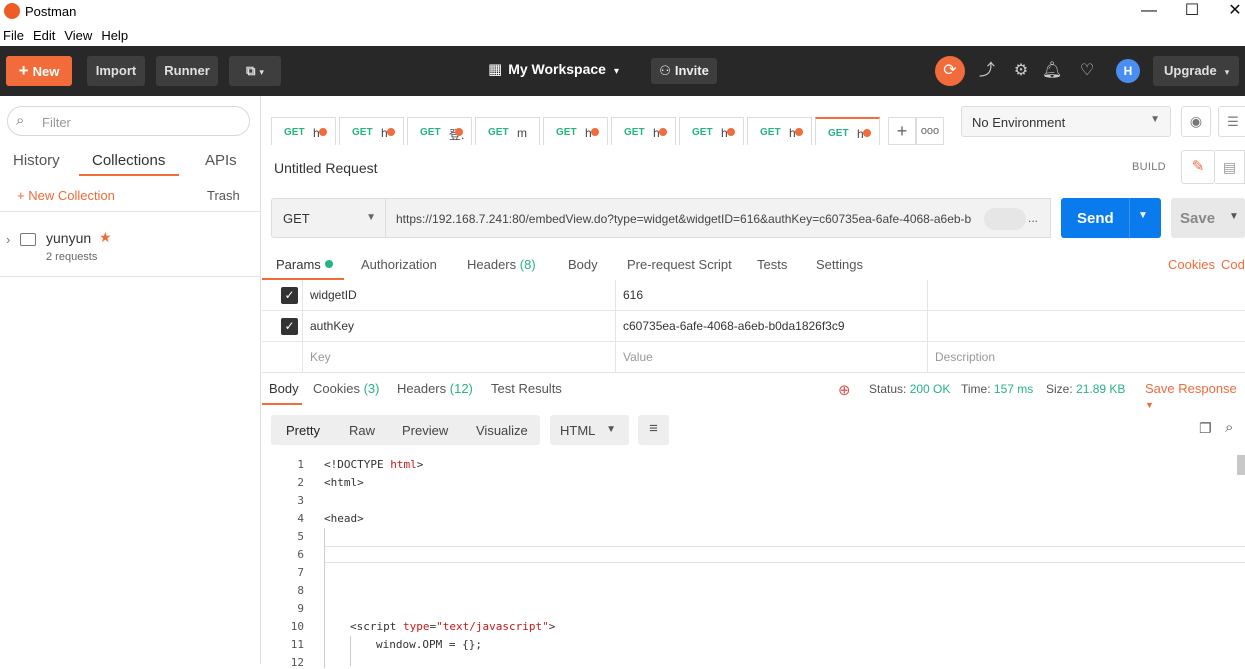 This screenshot has height=669, width=1245. Describe the element at coordinates (772, 264) in the screenshot. I see `tab-tests: Tests` at that location.